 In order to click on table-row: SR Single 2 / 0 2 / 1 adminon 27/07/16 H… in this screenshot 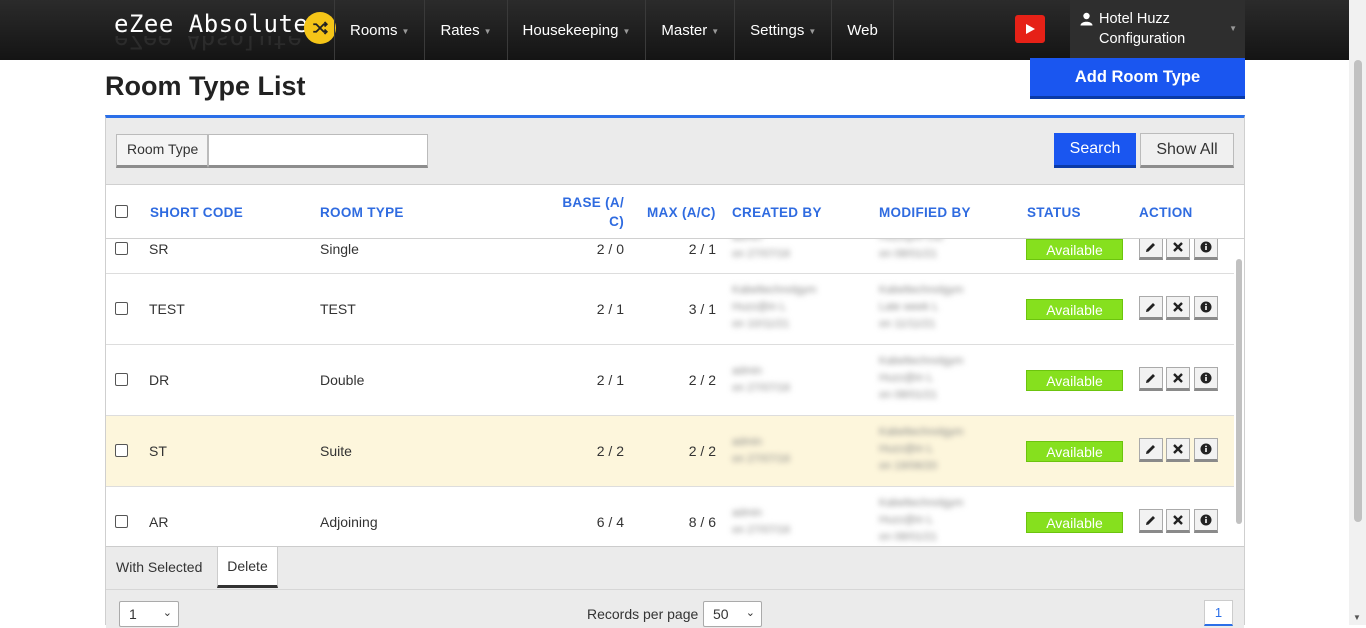, I will do `click(670, 256)`.